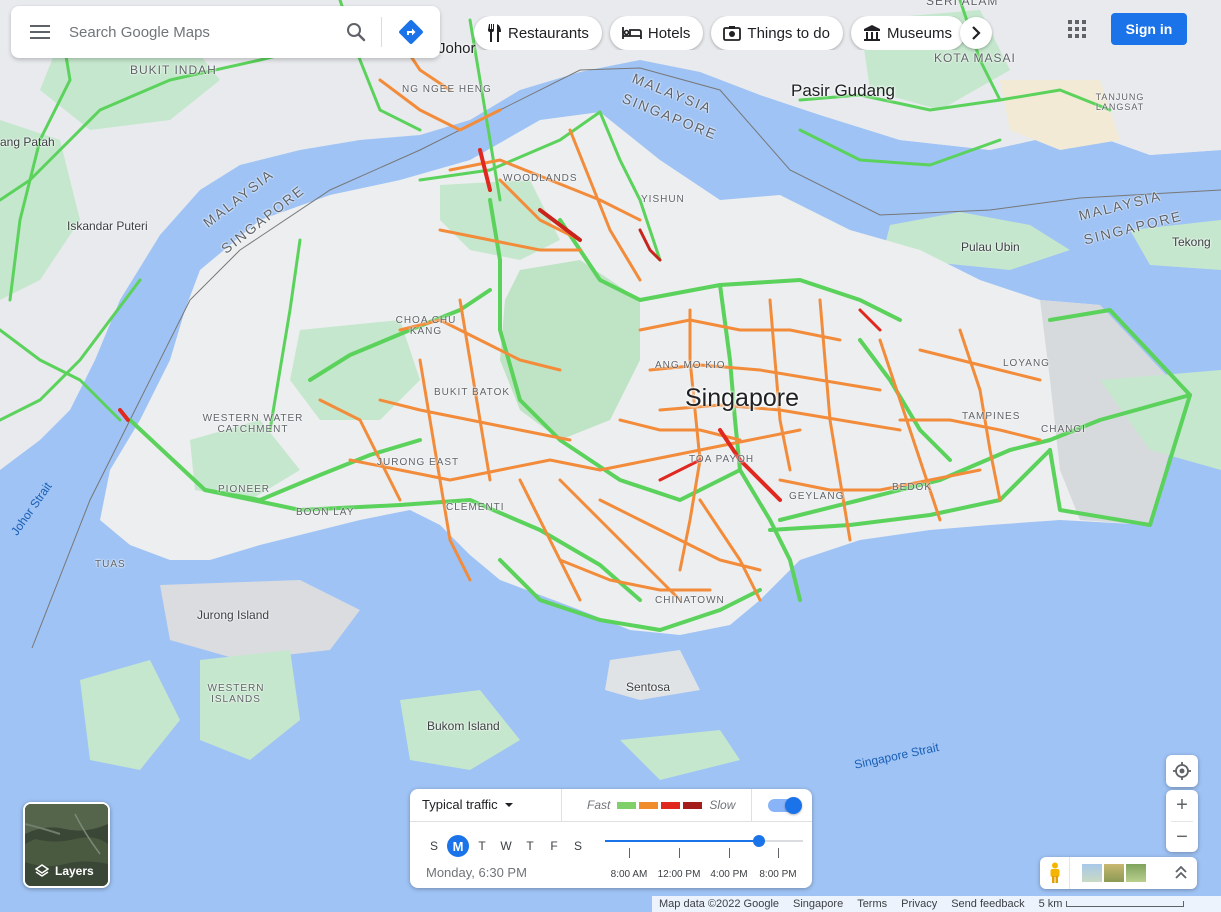 This screenshot has width=1221, height=912. What do you see at coordinates (1136, 873) in the screenshot?
I see `imagery-thumb-green` at bounding box center [1136, 873].